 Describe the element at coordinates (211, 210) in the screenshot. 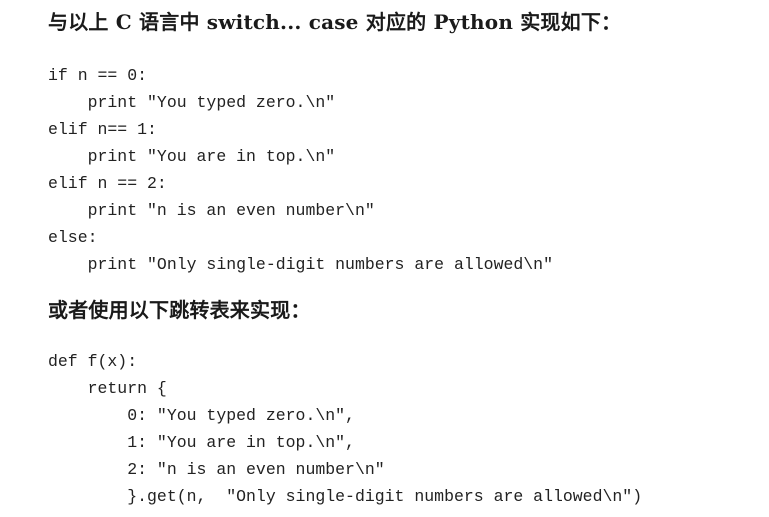

I see `code-line: print "n is an even number\n"` at that location.